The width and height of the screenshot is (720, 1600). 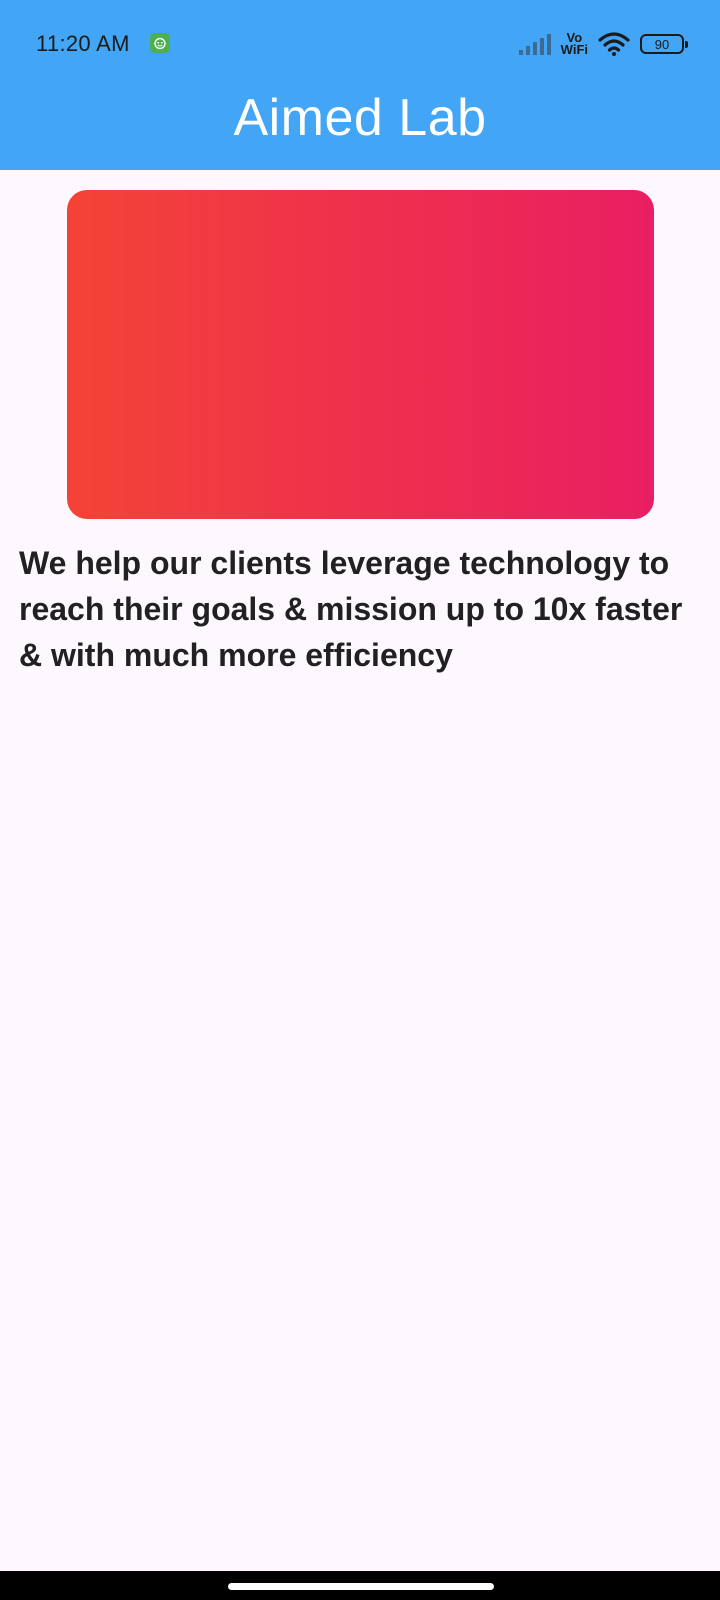 I want to click on vowifi-bottom: WiFi, so click(x=574, y=49).